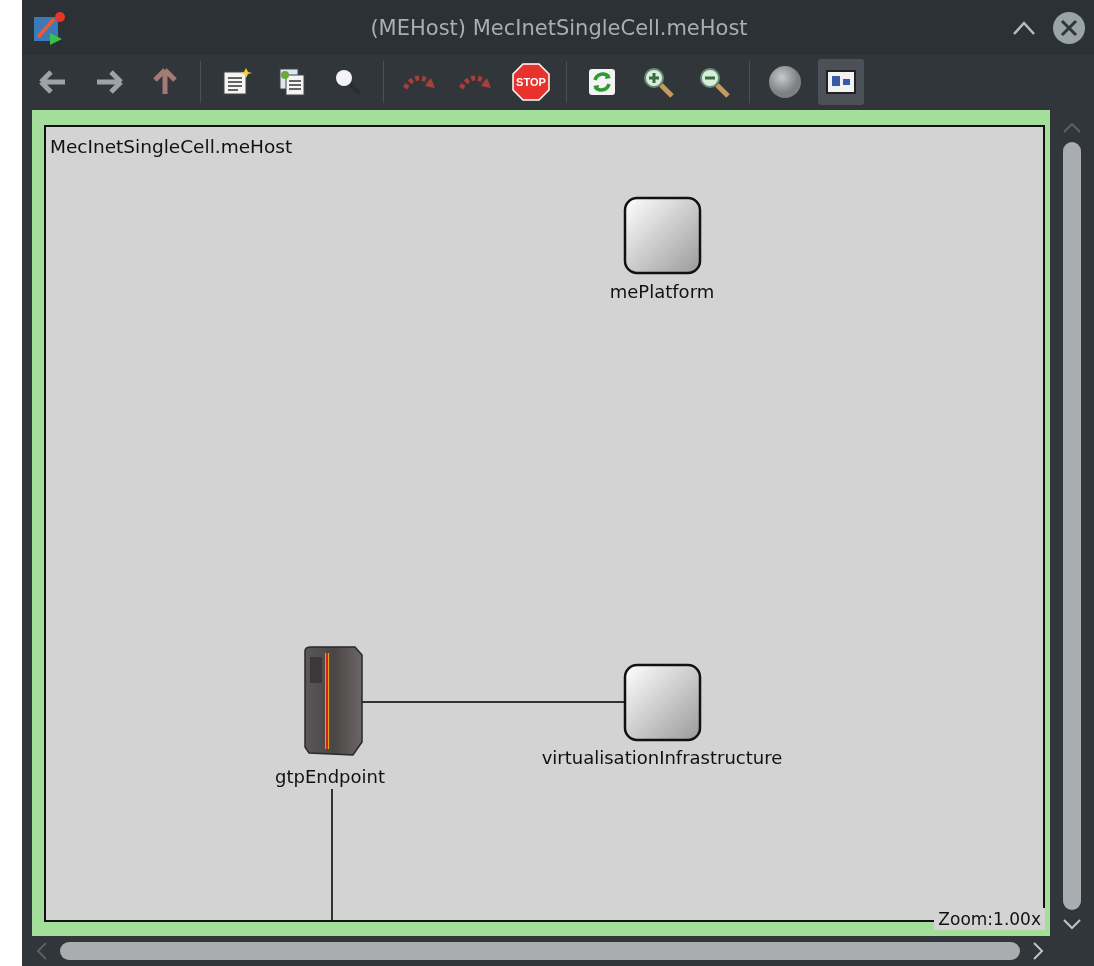 The height and width of the screenshot is (966, 1094). What do you see at coordinates (662, 757) in the screenshot?
I see `module-label: virtualisationInfrastructure` at bounding box center [662, 757].